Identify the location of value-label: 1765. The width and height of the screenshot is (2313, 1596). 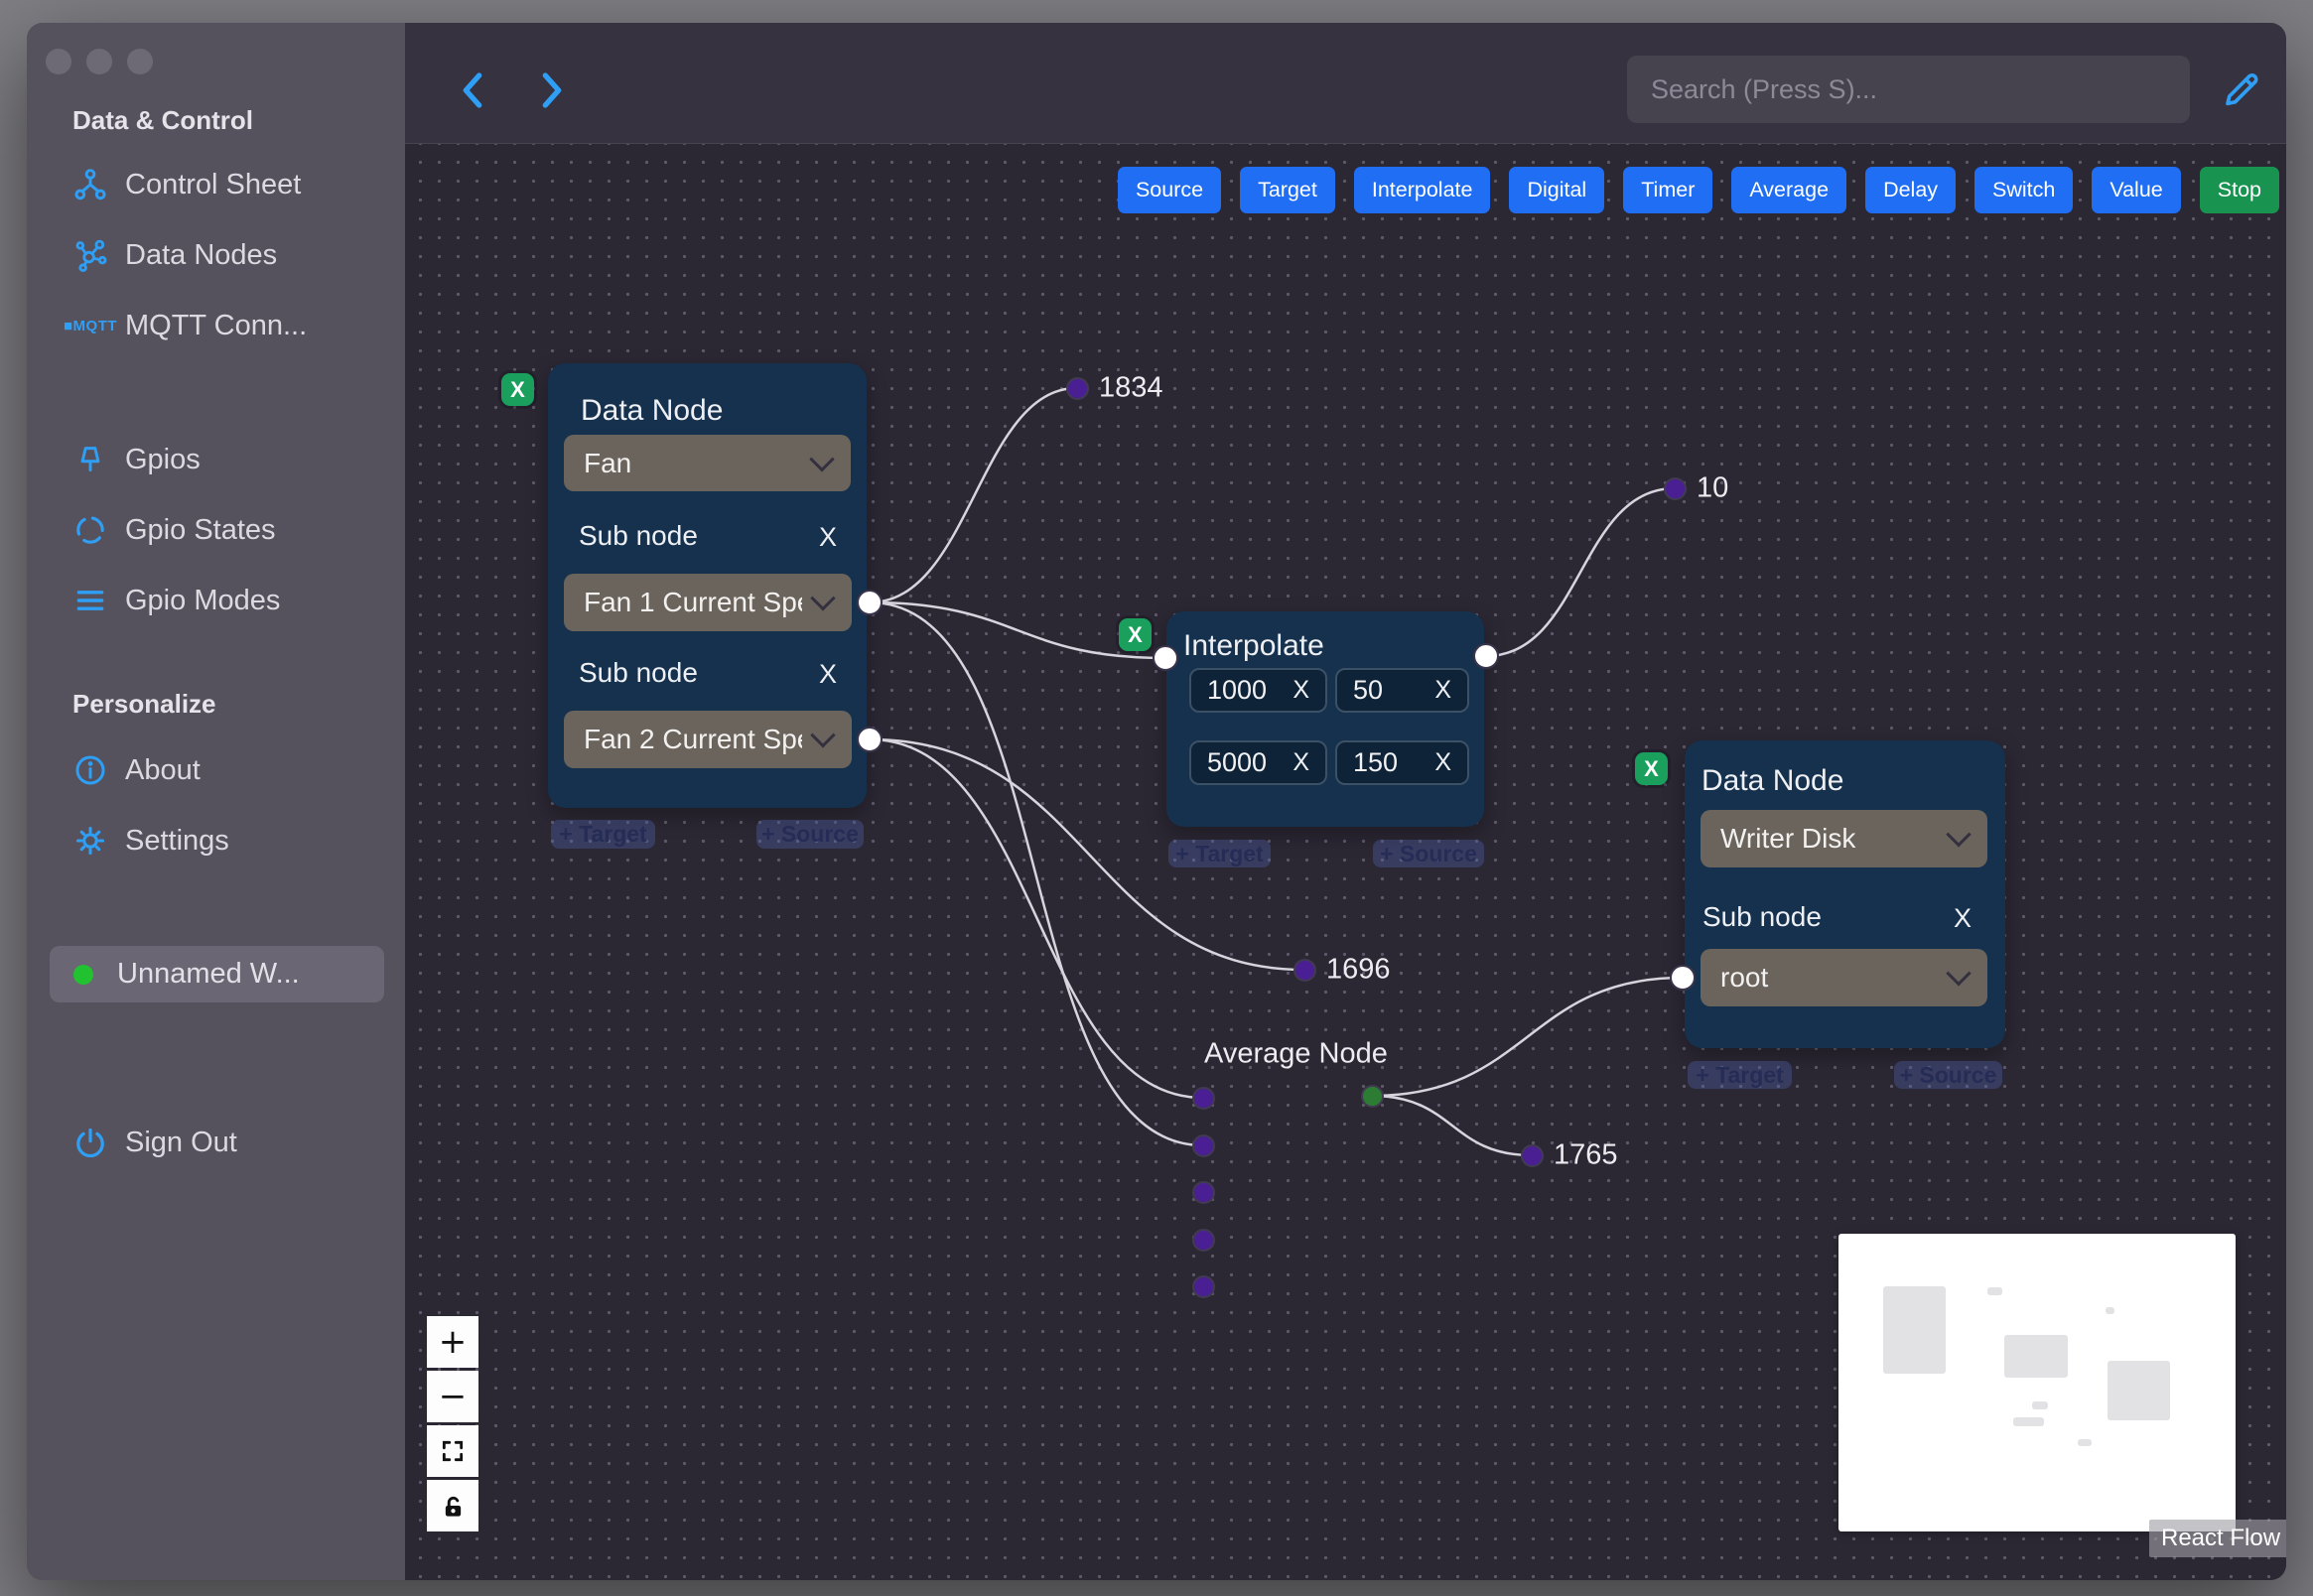
(1586, 1154).